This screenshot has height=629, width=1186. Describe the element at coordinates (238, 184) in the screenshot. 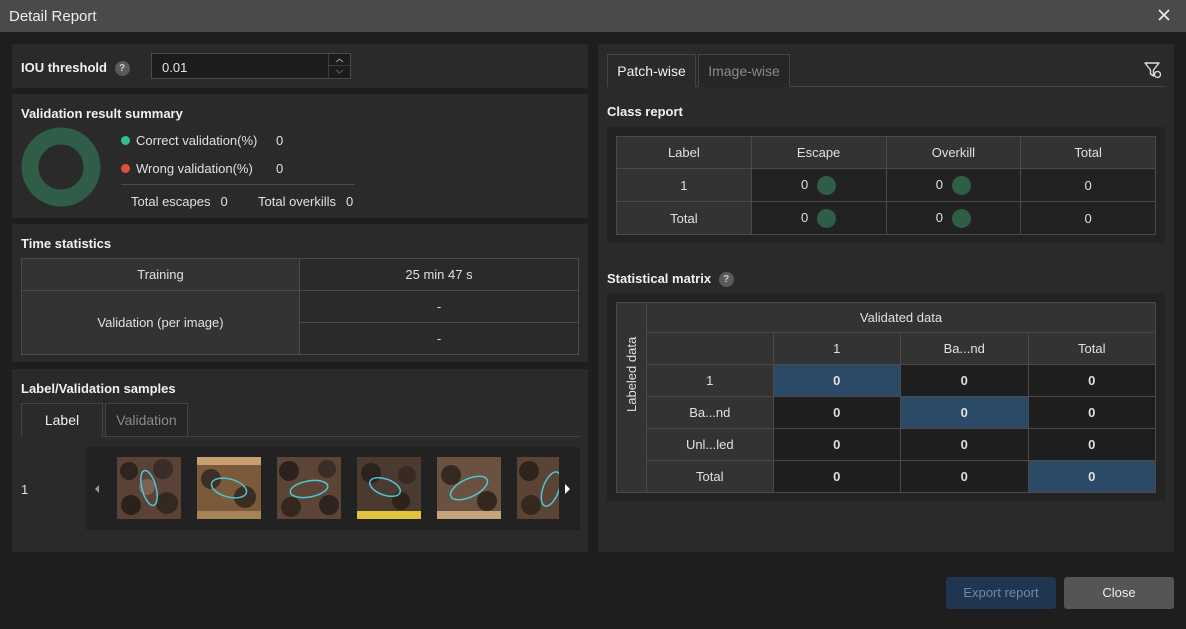

I see `summary-divider` at that location.